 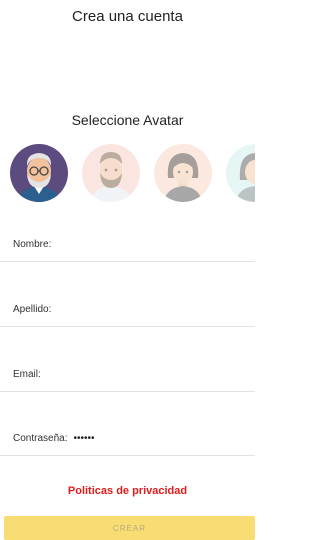 What do you see at coordinates (127, 491) in the screenshot?
I see `privacy-policy-link: Politicas de privacidad` at bounding box center [127, 491].